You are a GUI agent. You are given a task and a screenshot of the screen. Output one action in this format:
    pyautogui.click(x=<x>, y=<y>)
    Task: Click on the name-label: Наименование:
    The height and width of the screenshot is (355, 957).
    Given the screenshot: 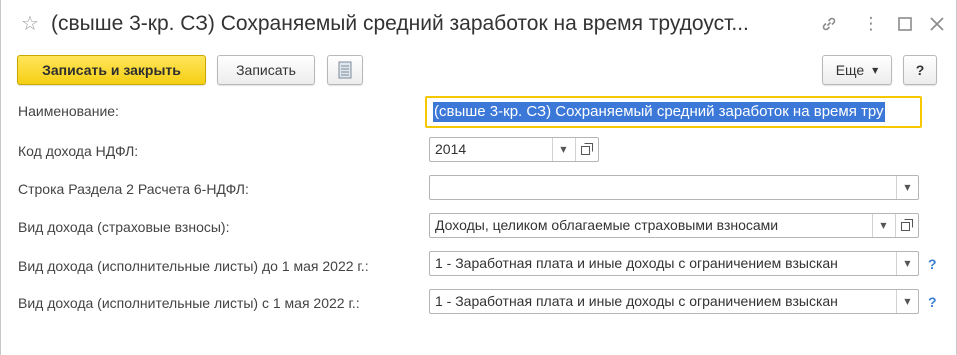 What is the action you would take?
    pyautogui.click(x=68, y=111)
    